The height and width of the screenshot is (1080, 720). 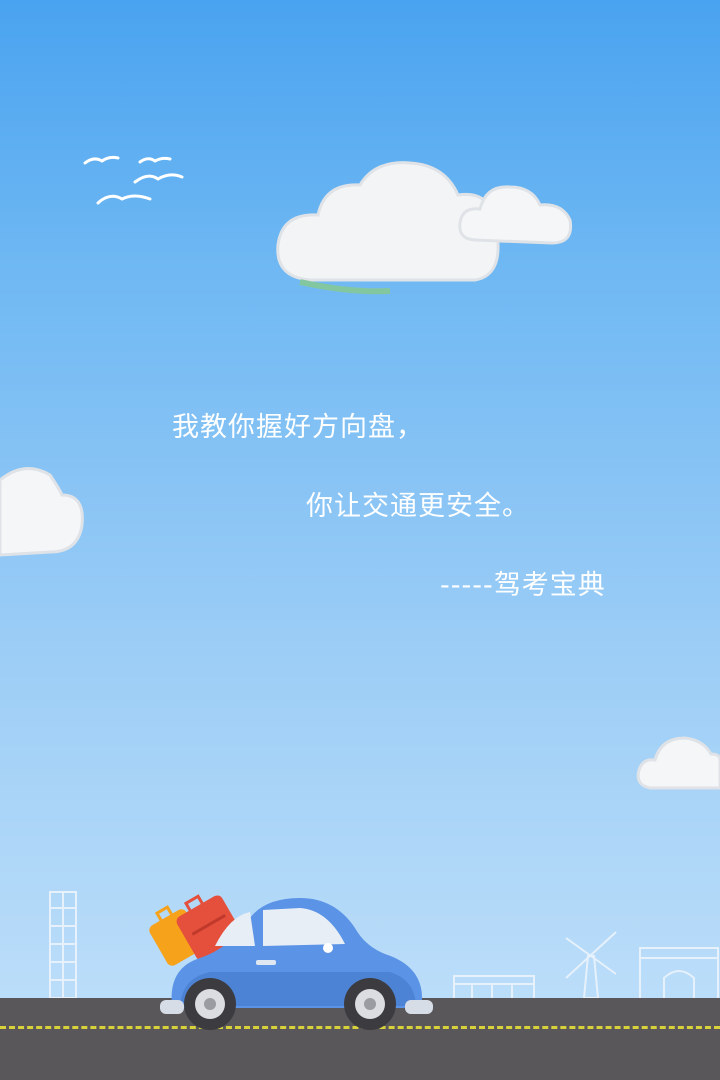 What do you see at coordinates (494, 987) in the screenshot?
I see `building-icon` at bounding box center [494, 987].